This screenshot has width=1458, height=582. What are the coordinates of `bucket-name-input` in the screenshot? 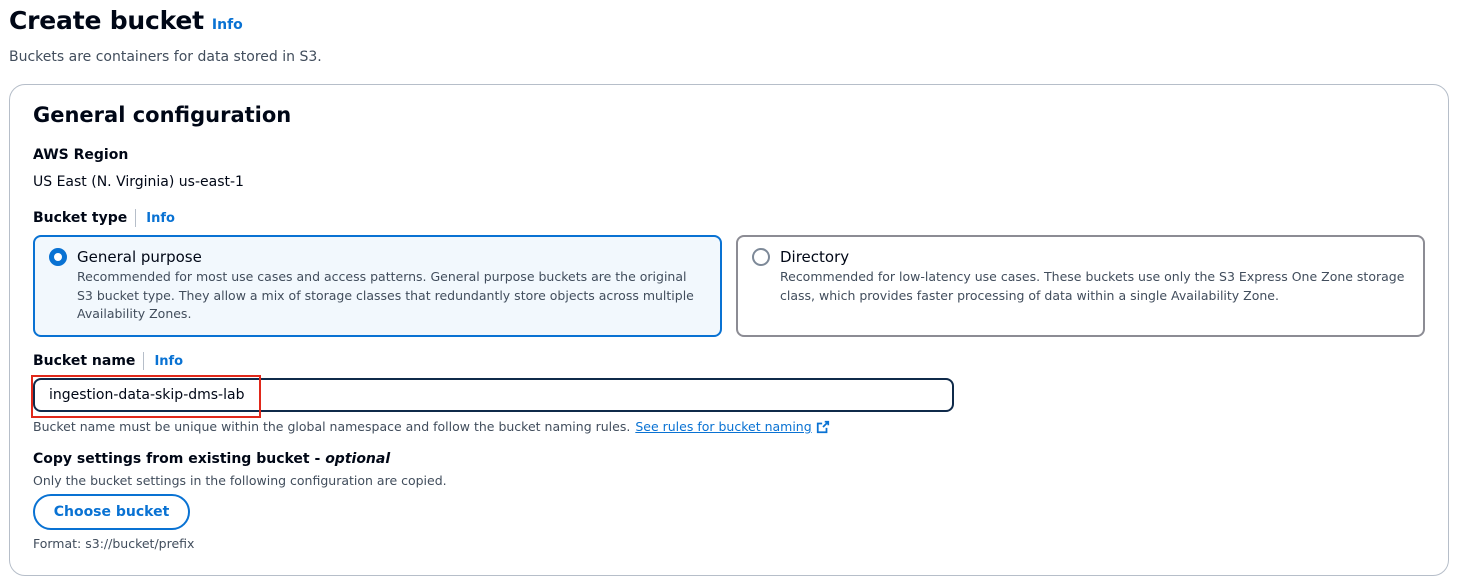 It's located at (493, 395).